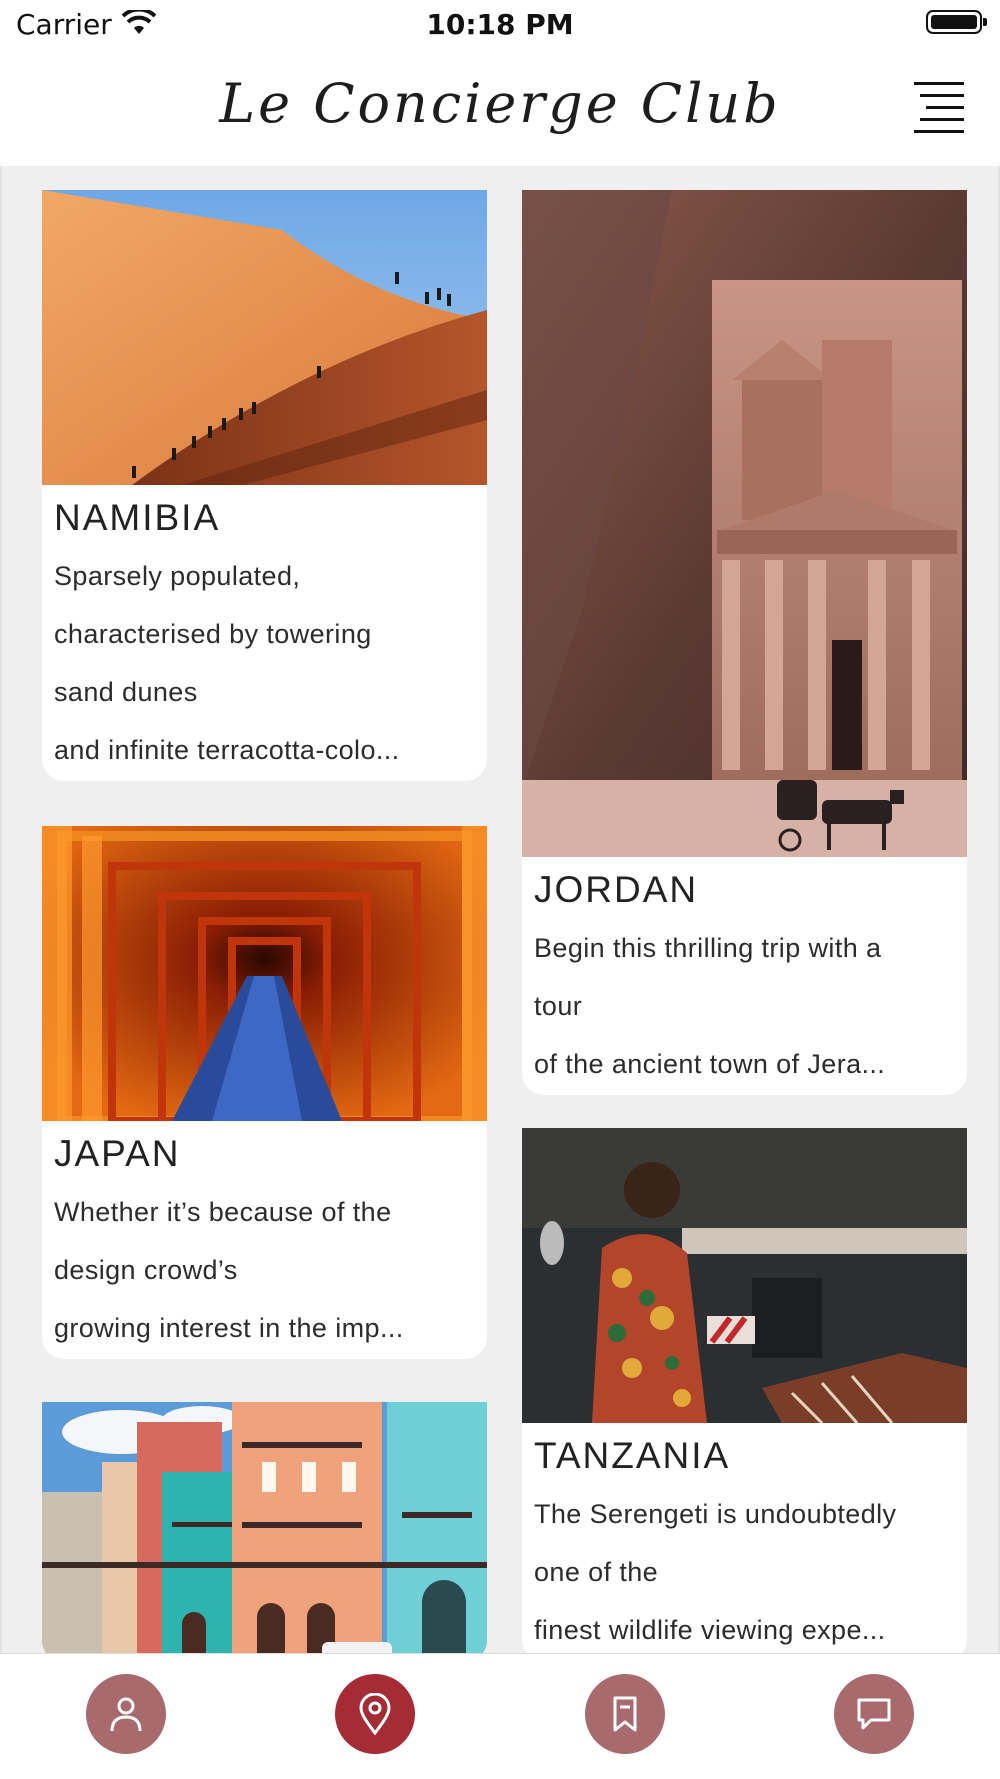 The image size is (1000, 1779). I want to click on app-header: Le Concierge Club, so click(500, 108).